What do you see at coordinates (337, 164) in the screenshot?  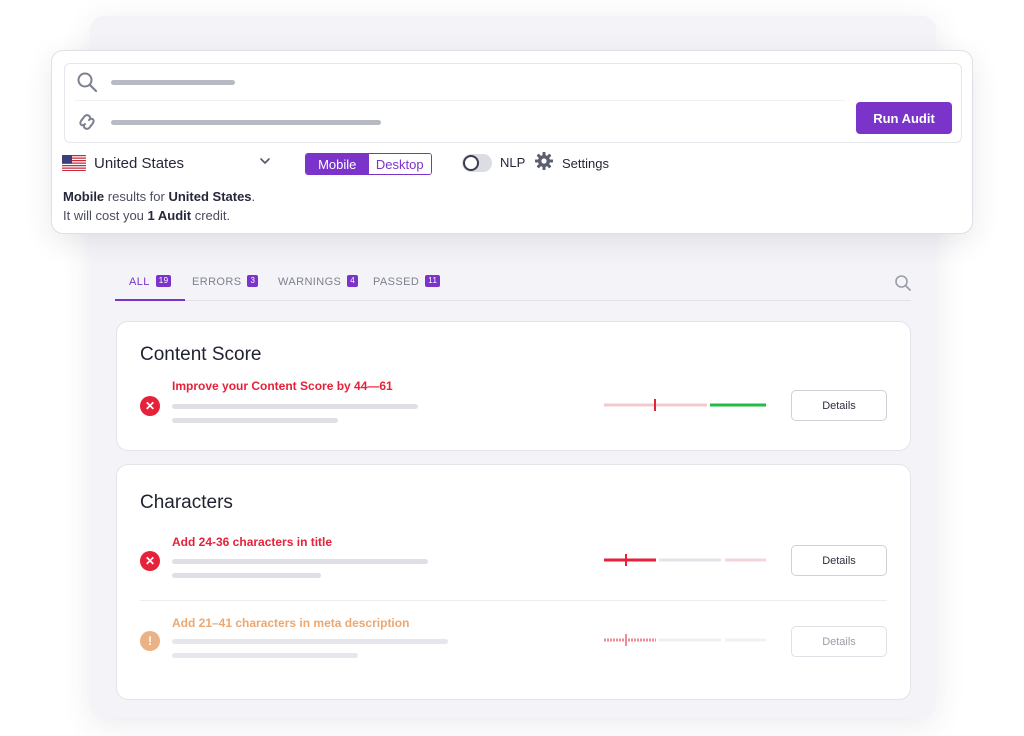 I see `device-mobile-button: Mobile` at bounding box center [337, 164].